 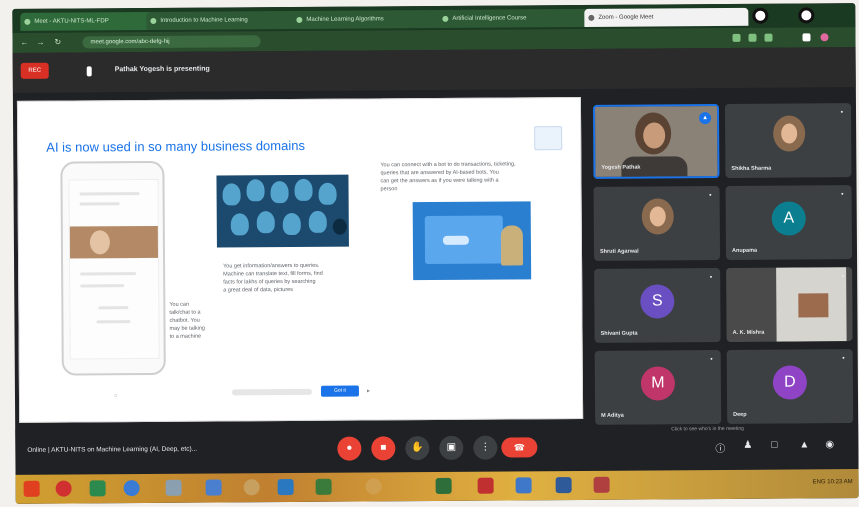 I want to click on url-field: meet.google.com/abc-defg-hij, so click(x=171, y=42).